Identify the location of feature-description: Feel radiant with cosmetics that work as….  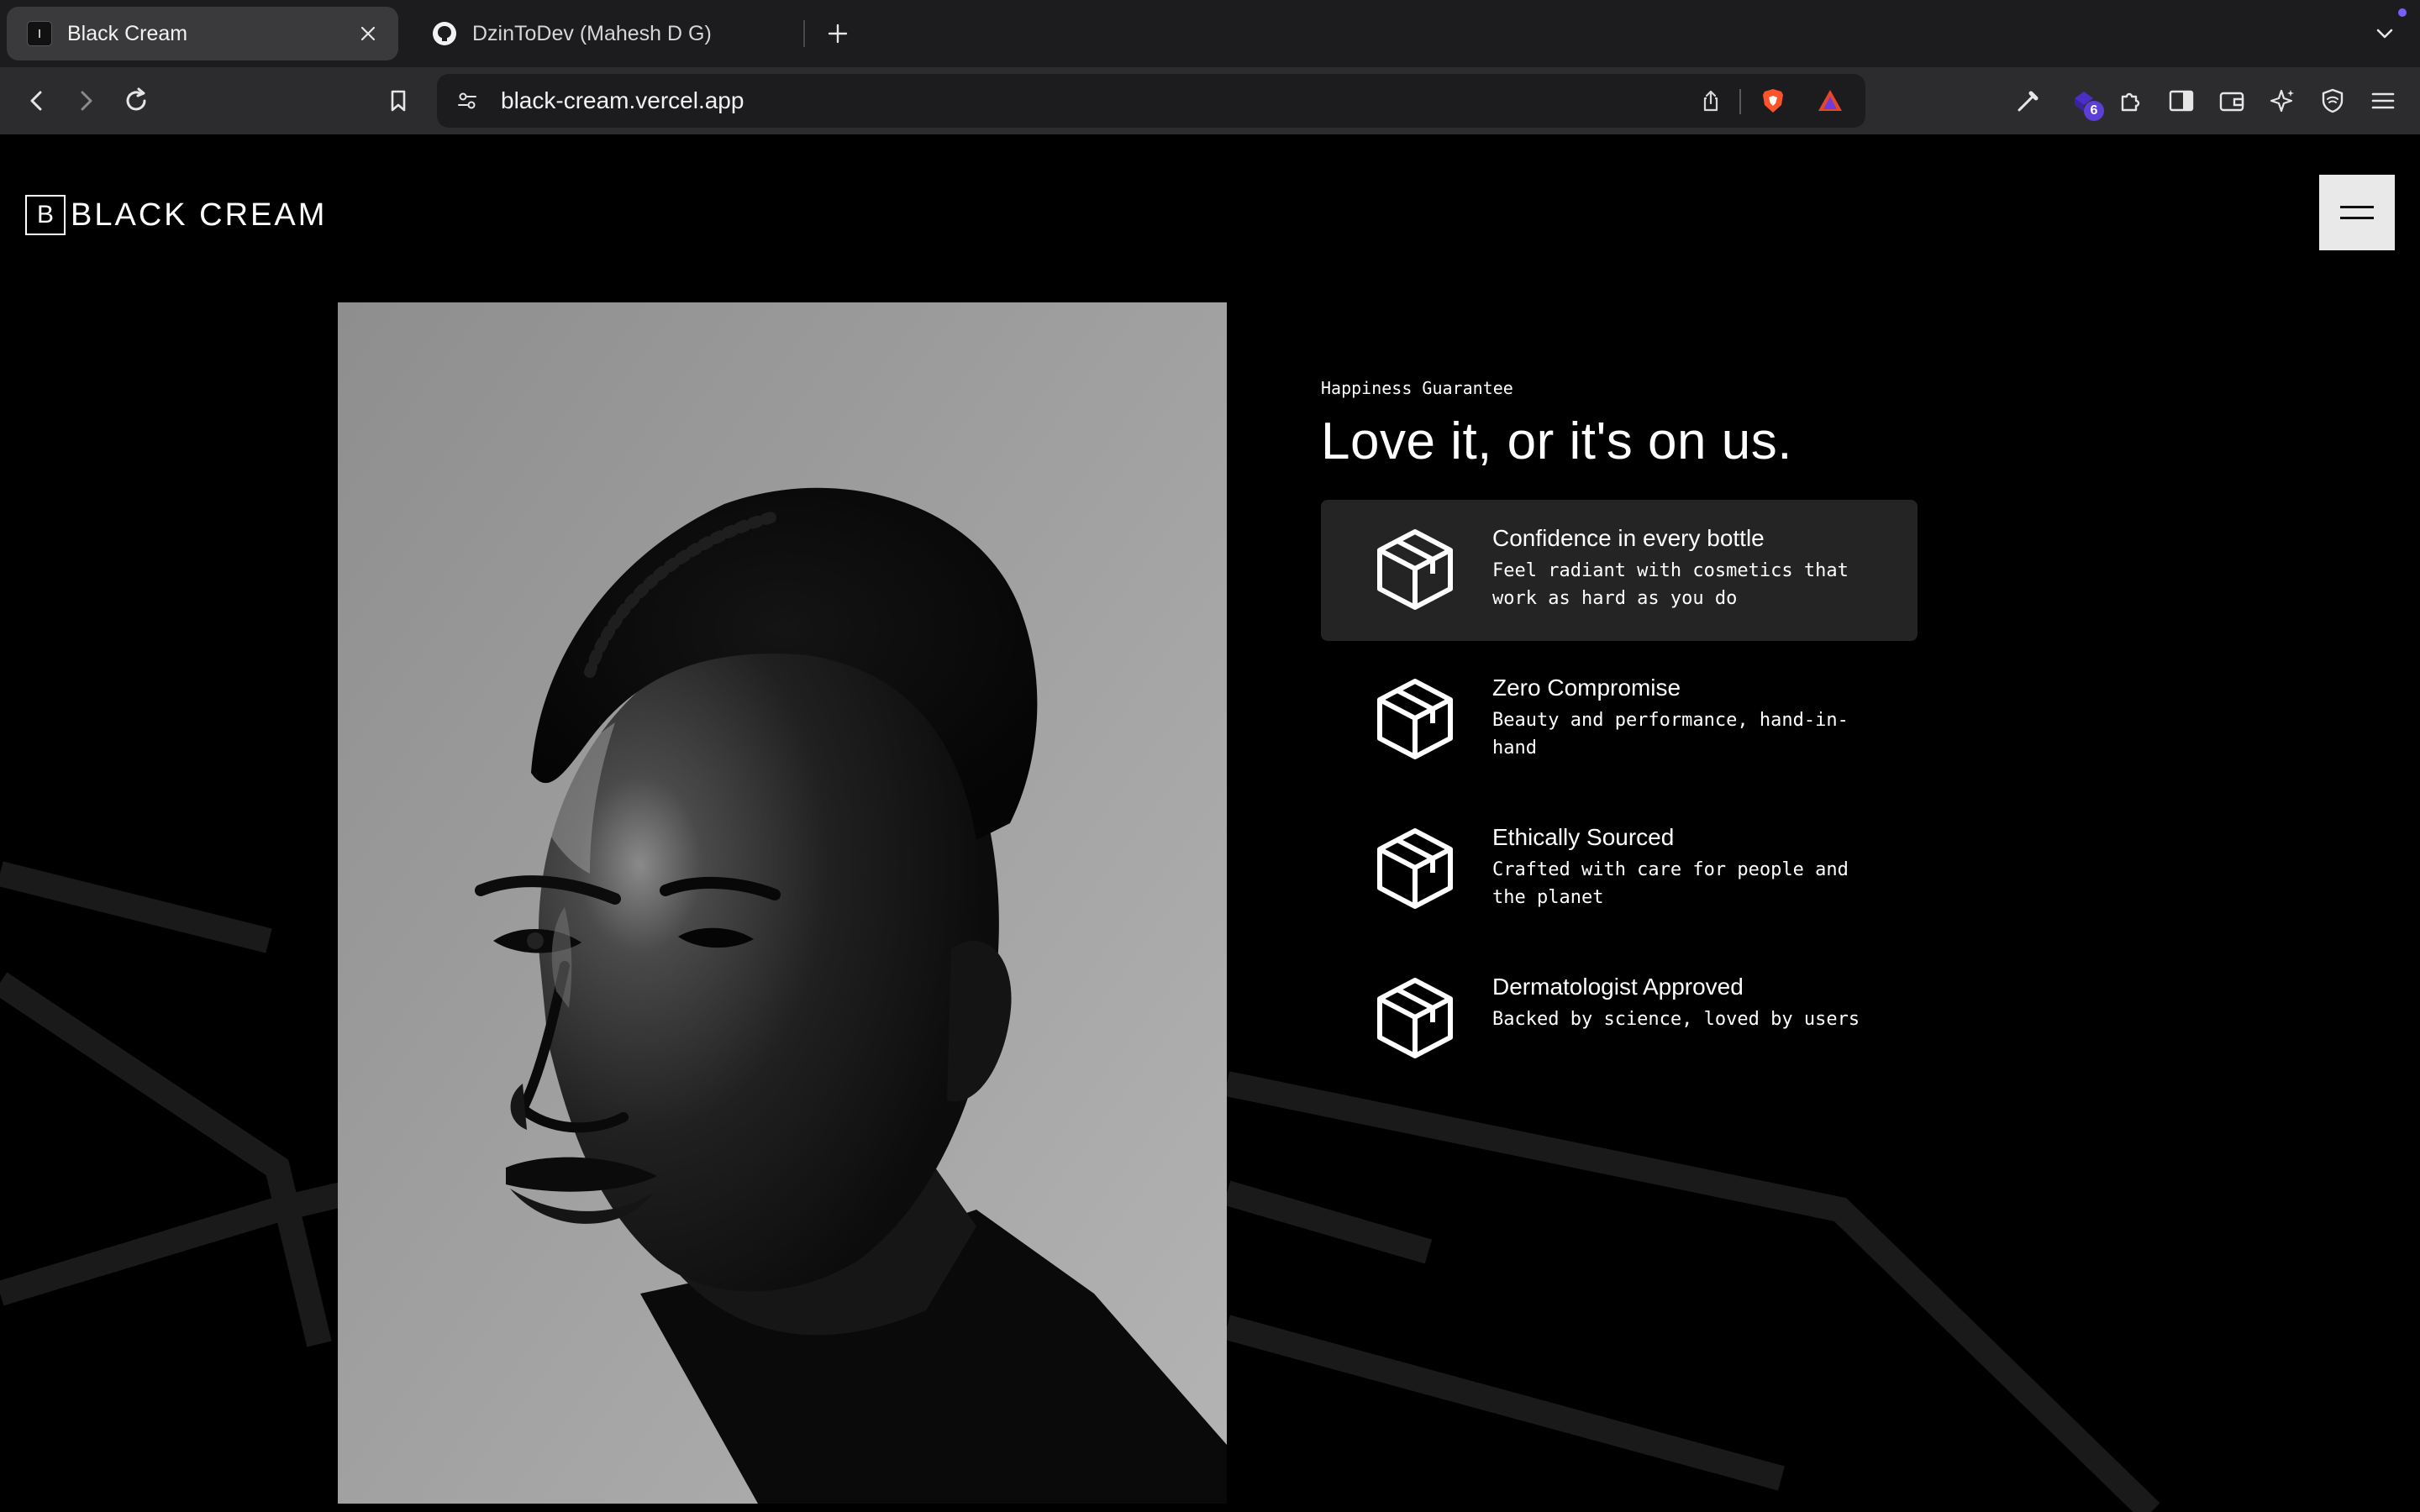
(1670, 584).